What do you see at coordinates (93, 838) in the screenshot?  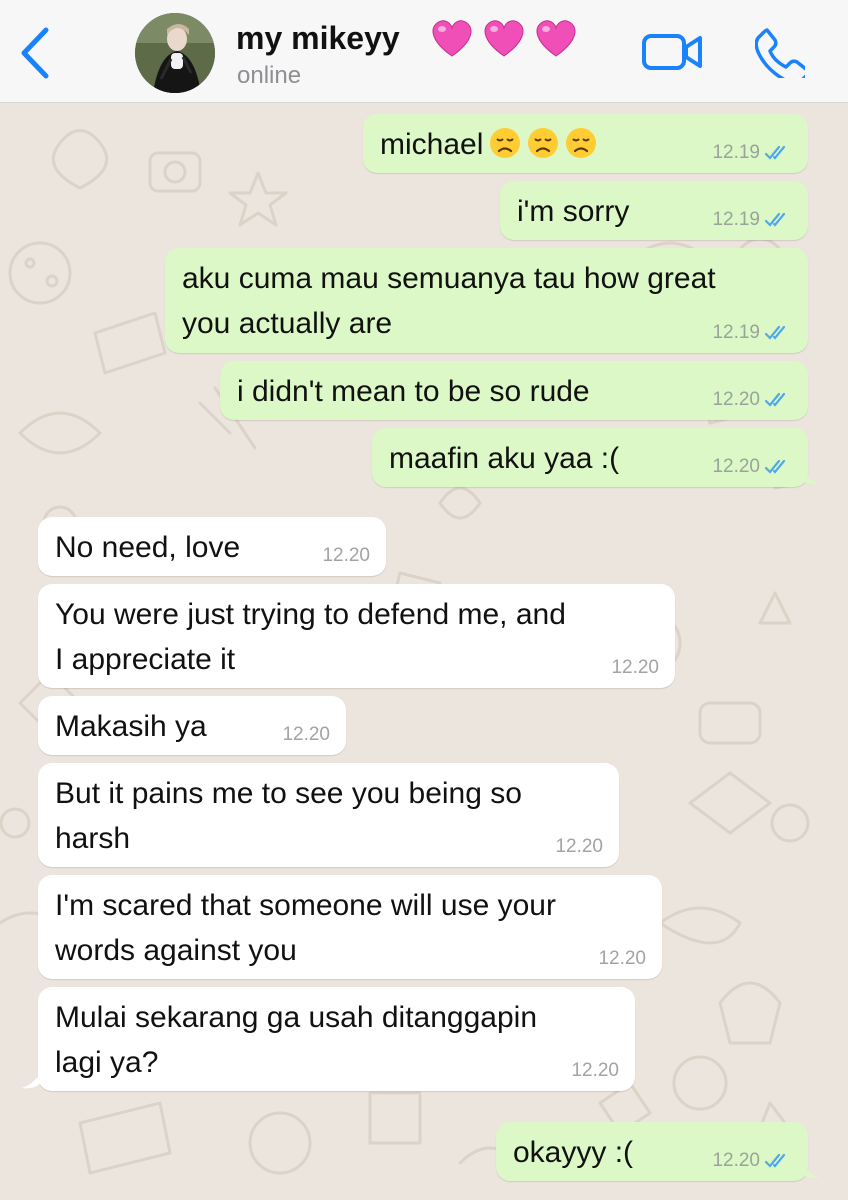 I see `message-text-line: harsh` at bounding box center [93, 838].